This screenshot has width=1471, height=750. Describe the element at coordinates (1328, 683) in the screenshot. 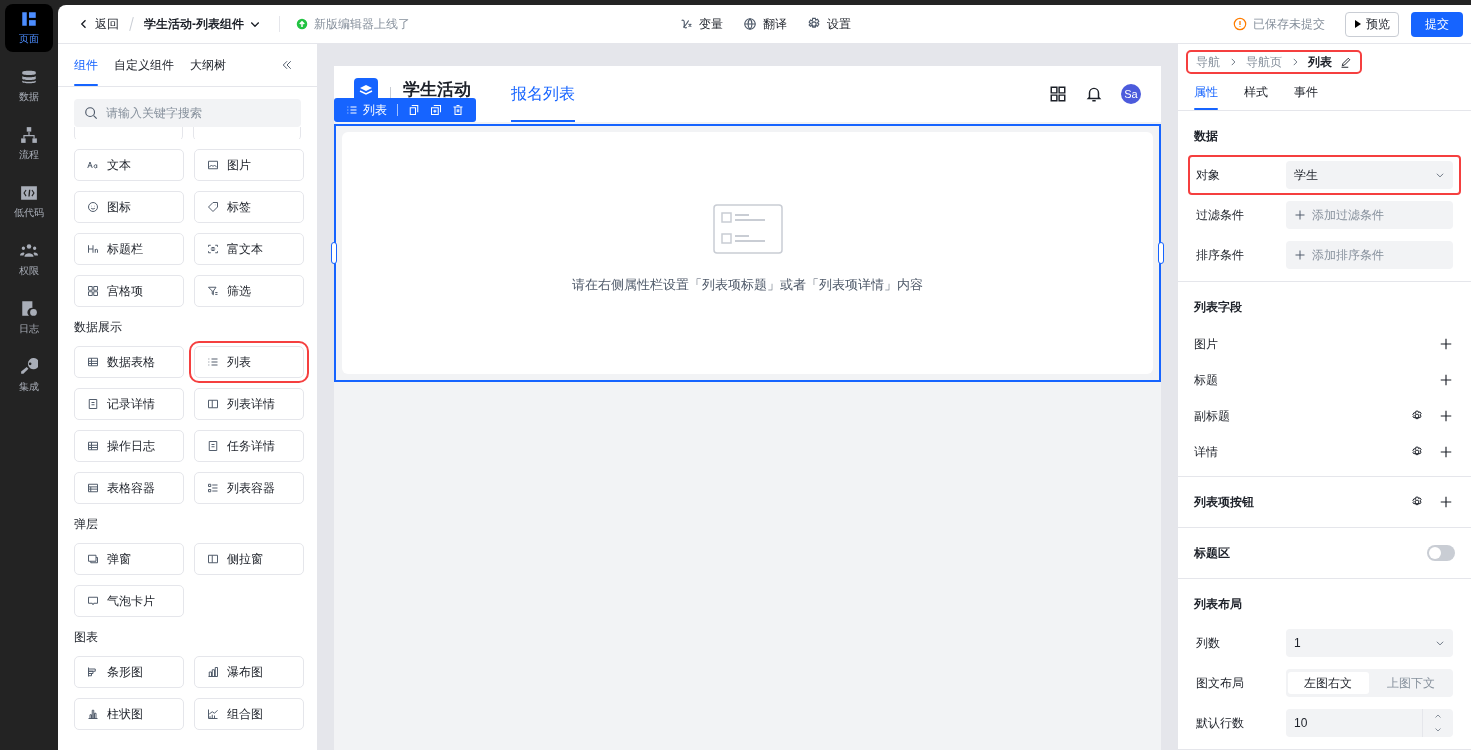

I see `layout-option: 左图右文` at that location.